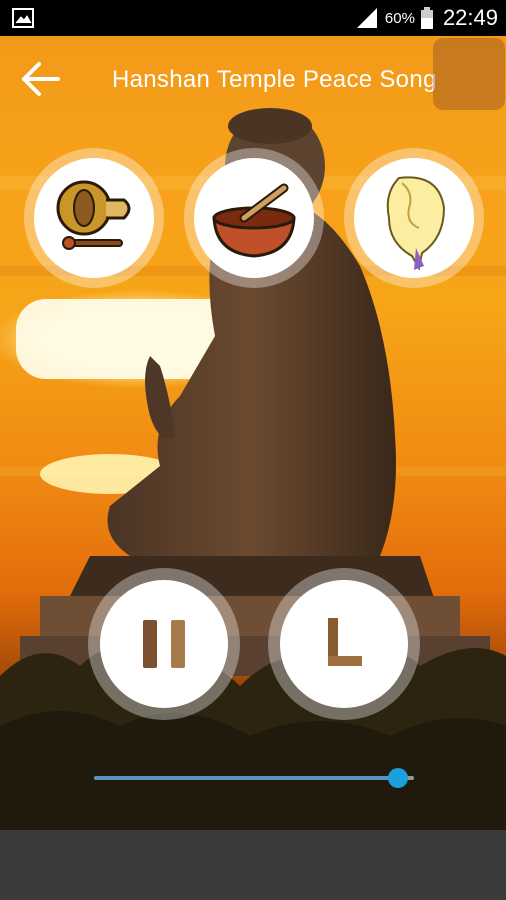 The height and width of the screenshot is (900, 506). What do you see at coordinates (470, 17) in the screenshot?
I see `clock: 22:49` at bounding box center [470, 17].